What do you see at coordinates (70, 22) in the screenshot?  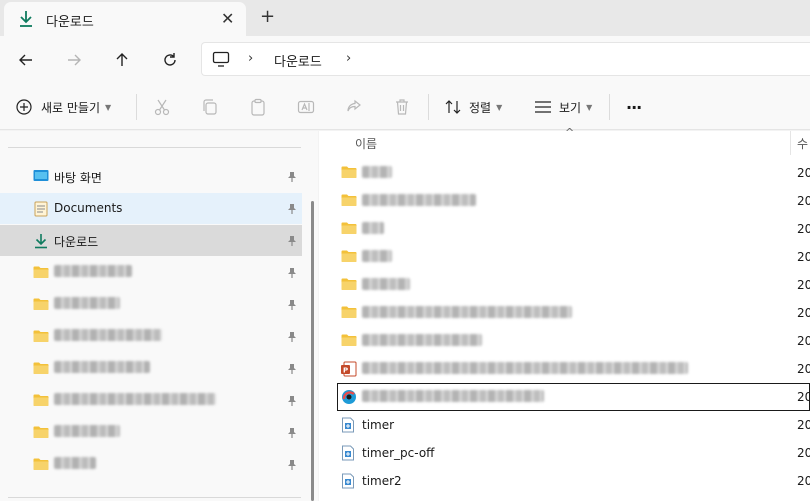 I see `tab-title: 다운로드` at bounding box center [70, 22].